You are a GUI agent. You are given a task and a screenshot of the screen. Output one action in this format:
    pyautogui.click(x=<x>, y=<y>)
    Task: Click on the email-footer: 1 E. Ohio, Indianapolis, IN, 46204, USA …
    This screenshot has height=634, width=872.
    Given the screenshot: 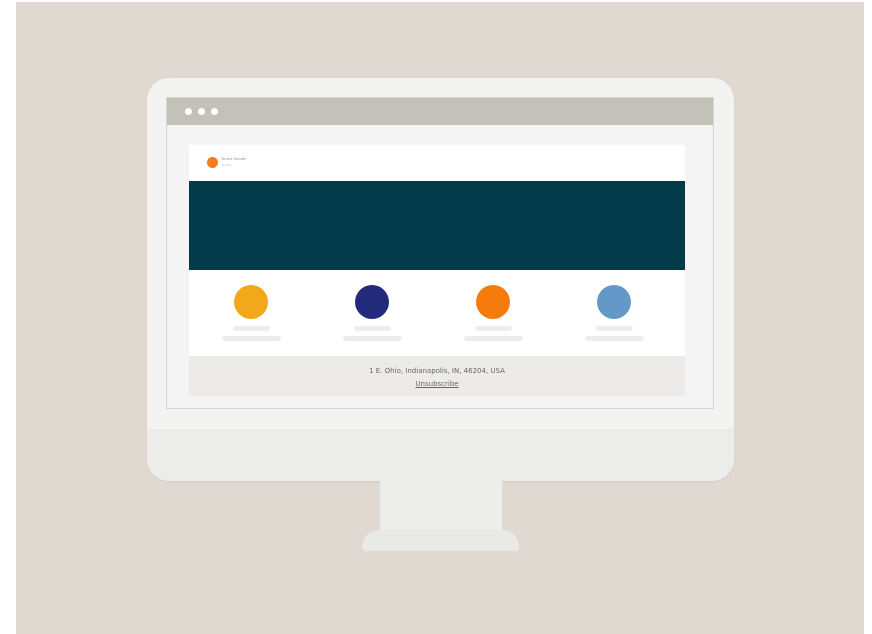 What is the action you would take?
    pyautogui.click(x=437, y=376)
    